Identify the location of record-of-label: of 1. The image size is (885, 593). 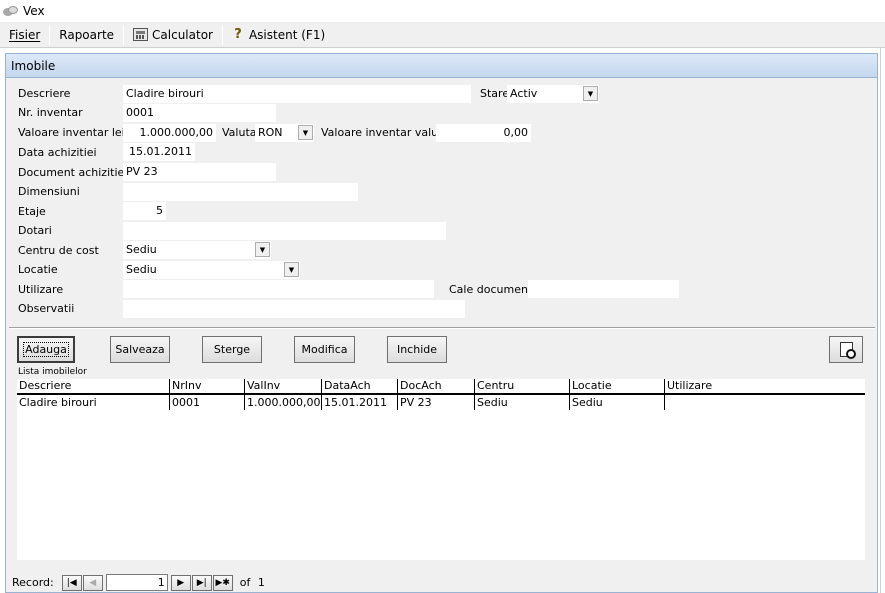
(252, 582).